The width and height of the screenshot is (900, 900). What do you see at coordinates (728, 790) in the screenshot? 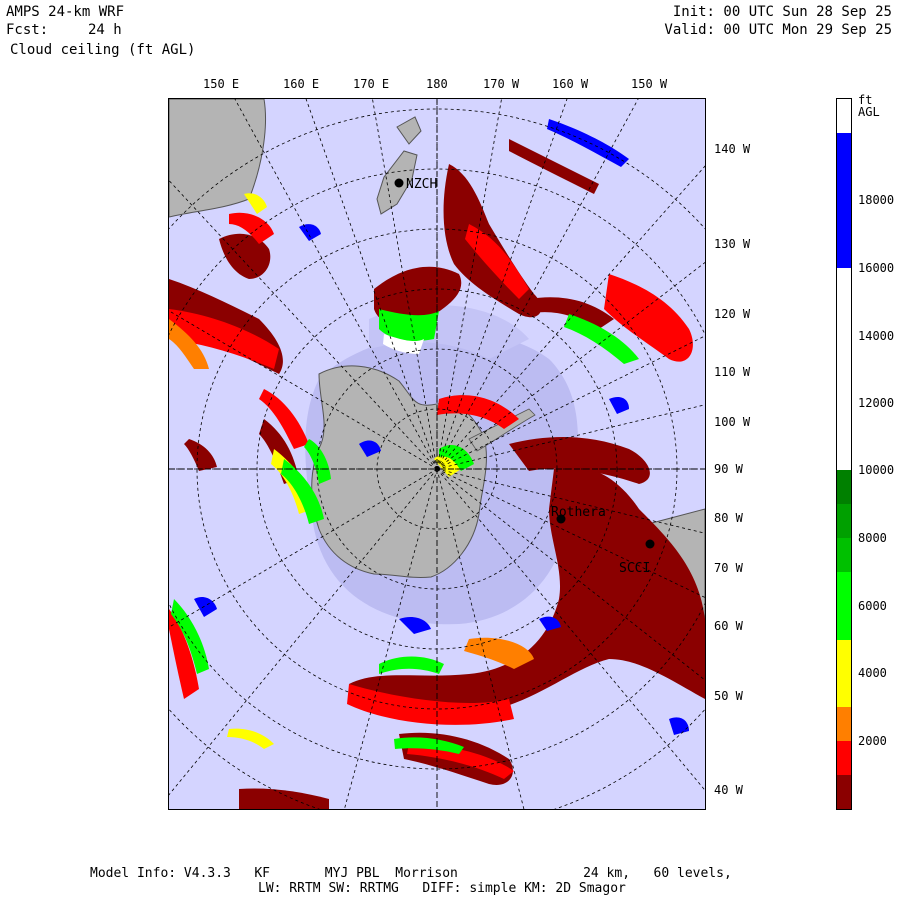
I see `lon-label-right: 40 W` at bounding box center [728, 790].